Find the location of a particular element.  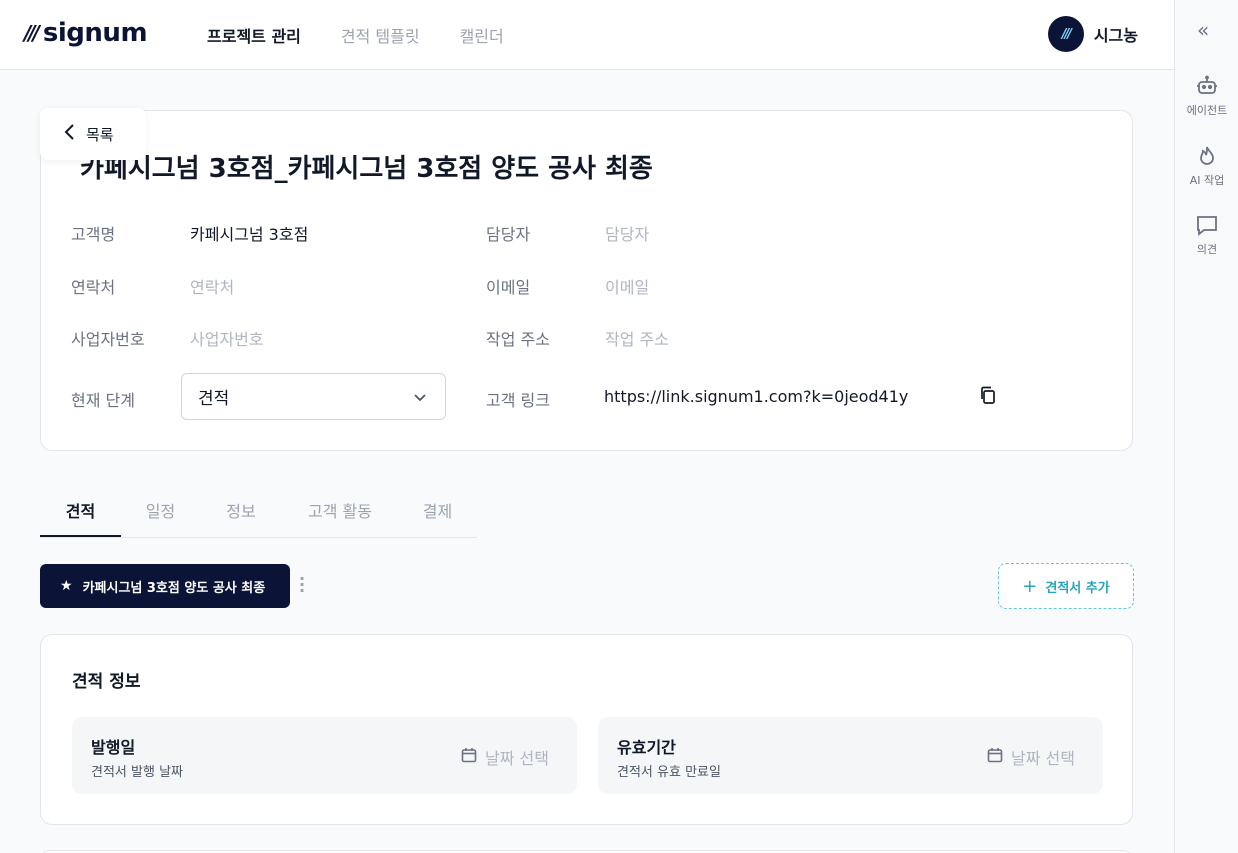

rail-item-label: 의견 is located at coordinates (1207, 249).